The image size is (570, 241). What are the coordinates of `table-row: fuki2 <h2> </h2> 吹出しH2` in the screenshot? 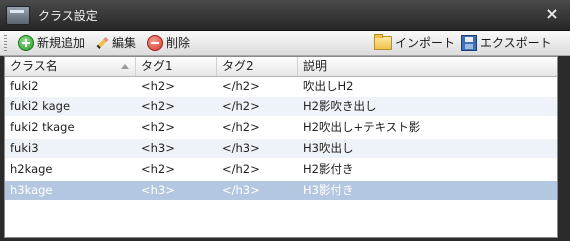 It's located at (281, 86).